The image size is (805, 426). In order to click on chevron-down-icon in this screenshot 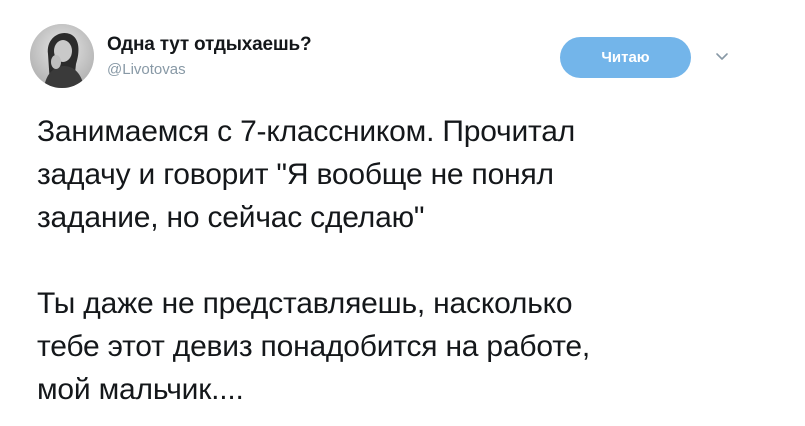, I will do `click(722, 57)`.